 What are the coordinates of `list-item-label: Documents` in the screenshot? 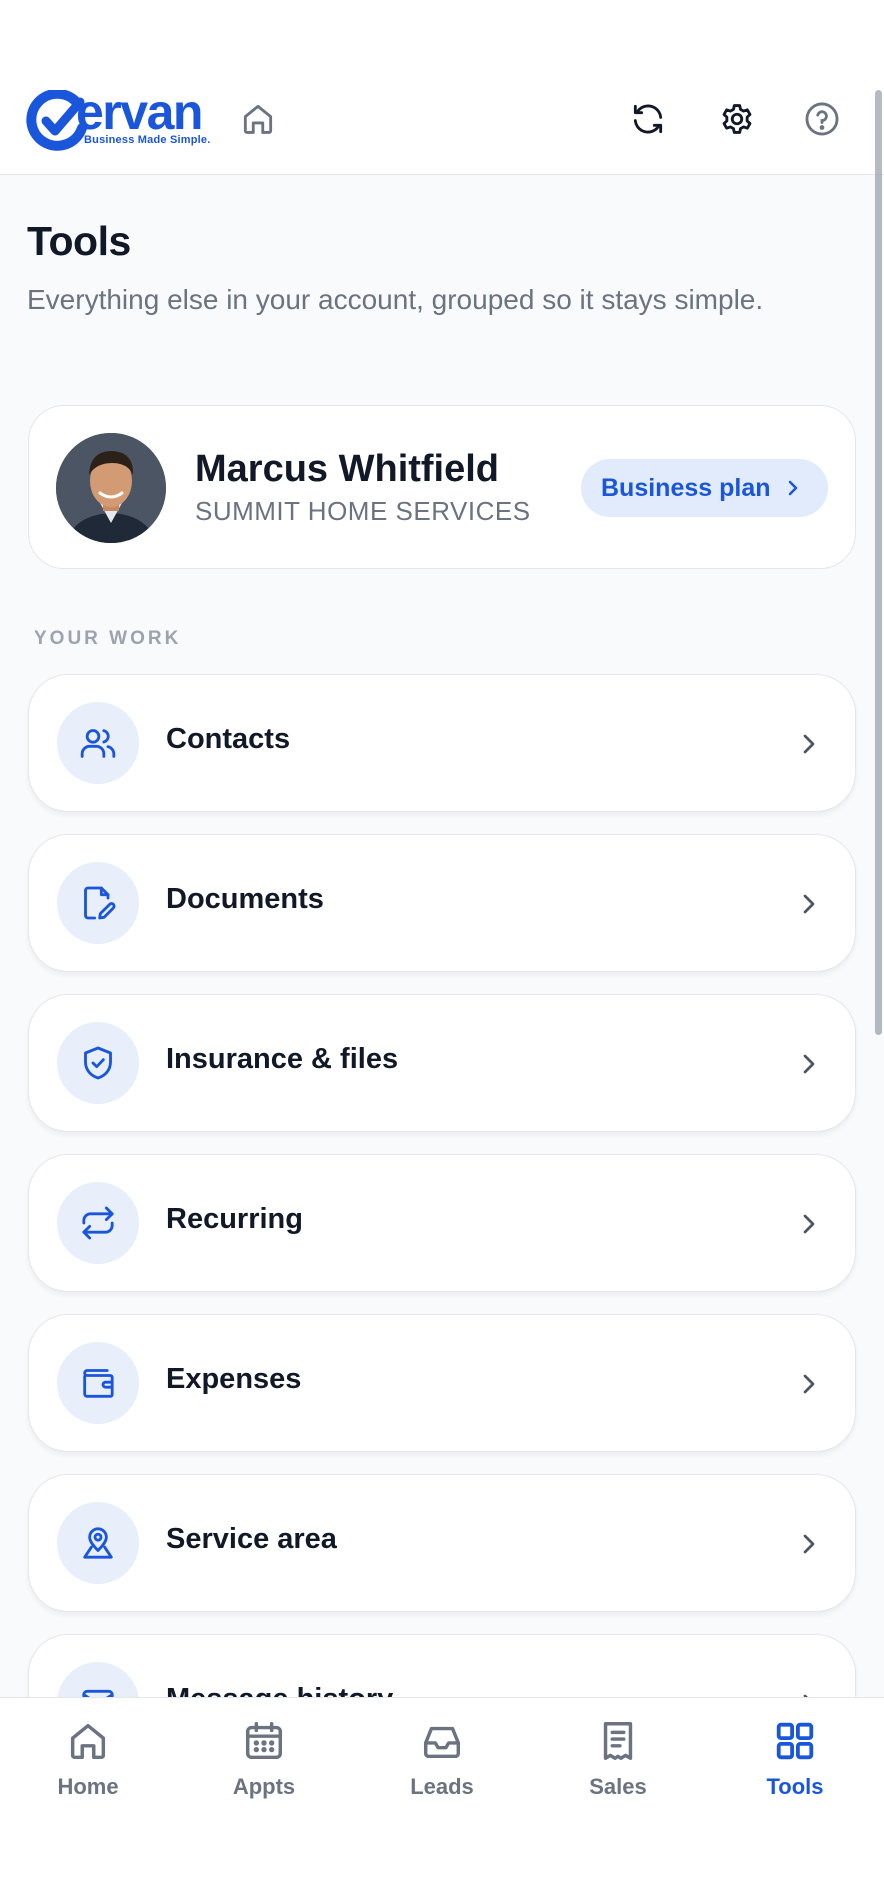 It's located at (245, 899).